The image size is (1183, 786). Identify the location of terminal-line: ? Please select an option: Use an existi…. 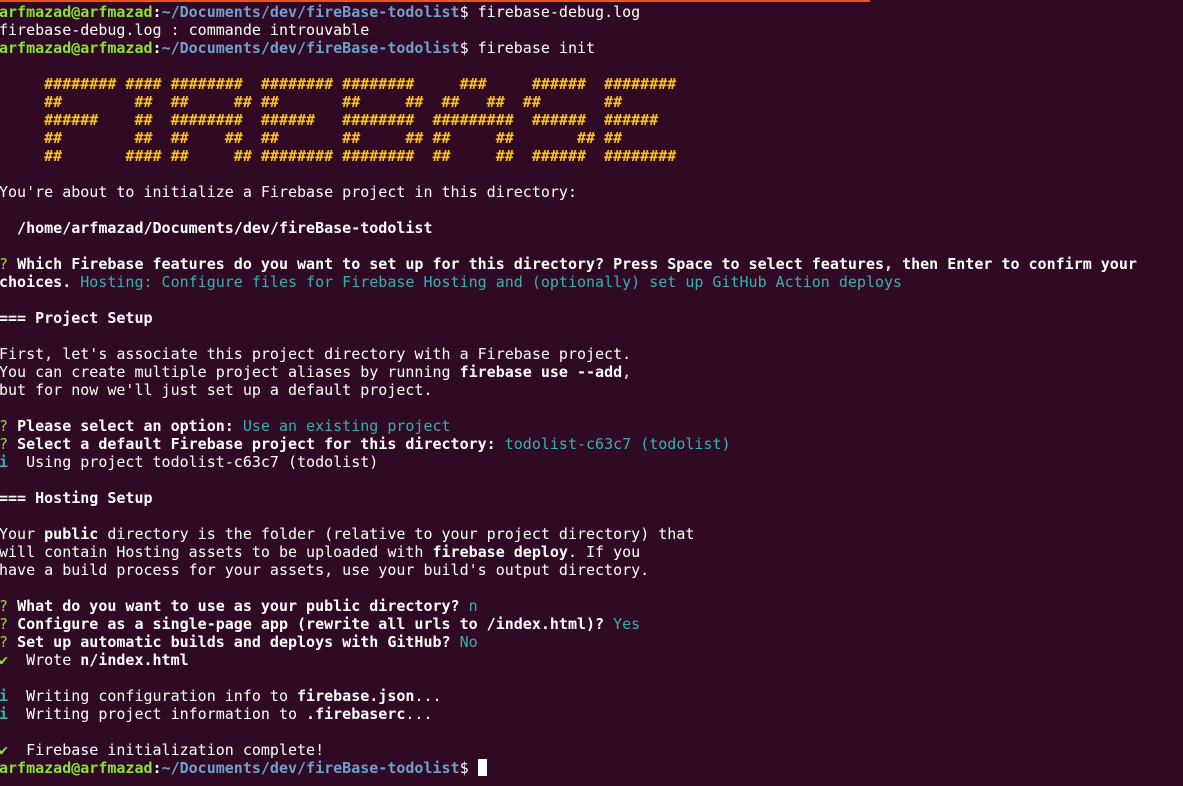
(568, 426).